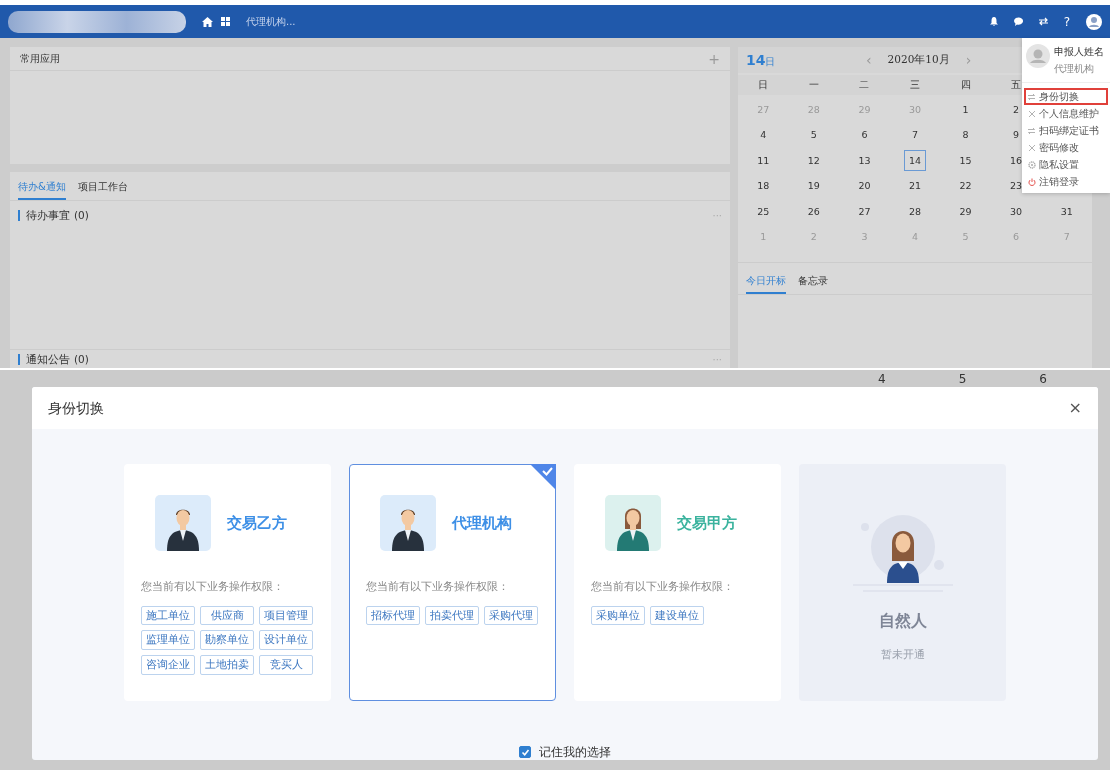 Image resolution: width=1110 pixels, height=778 pixels. What do you see at coordinates (286, 665) in the screenshot?
I see `permission-tag: 竞买人` at bounding box center [286, 665].